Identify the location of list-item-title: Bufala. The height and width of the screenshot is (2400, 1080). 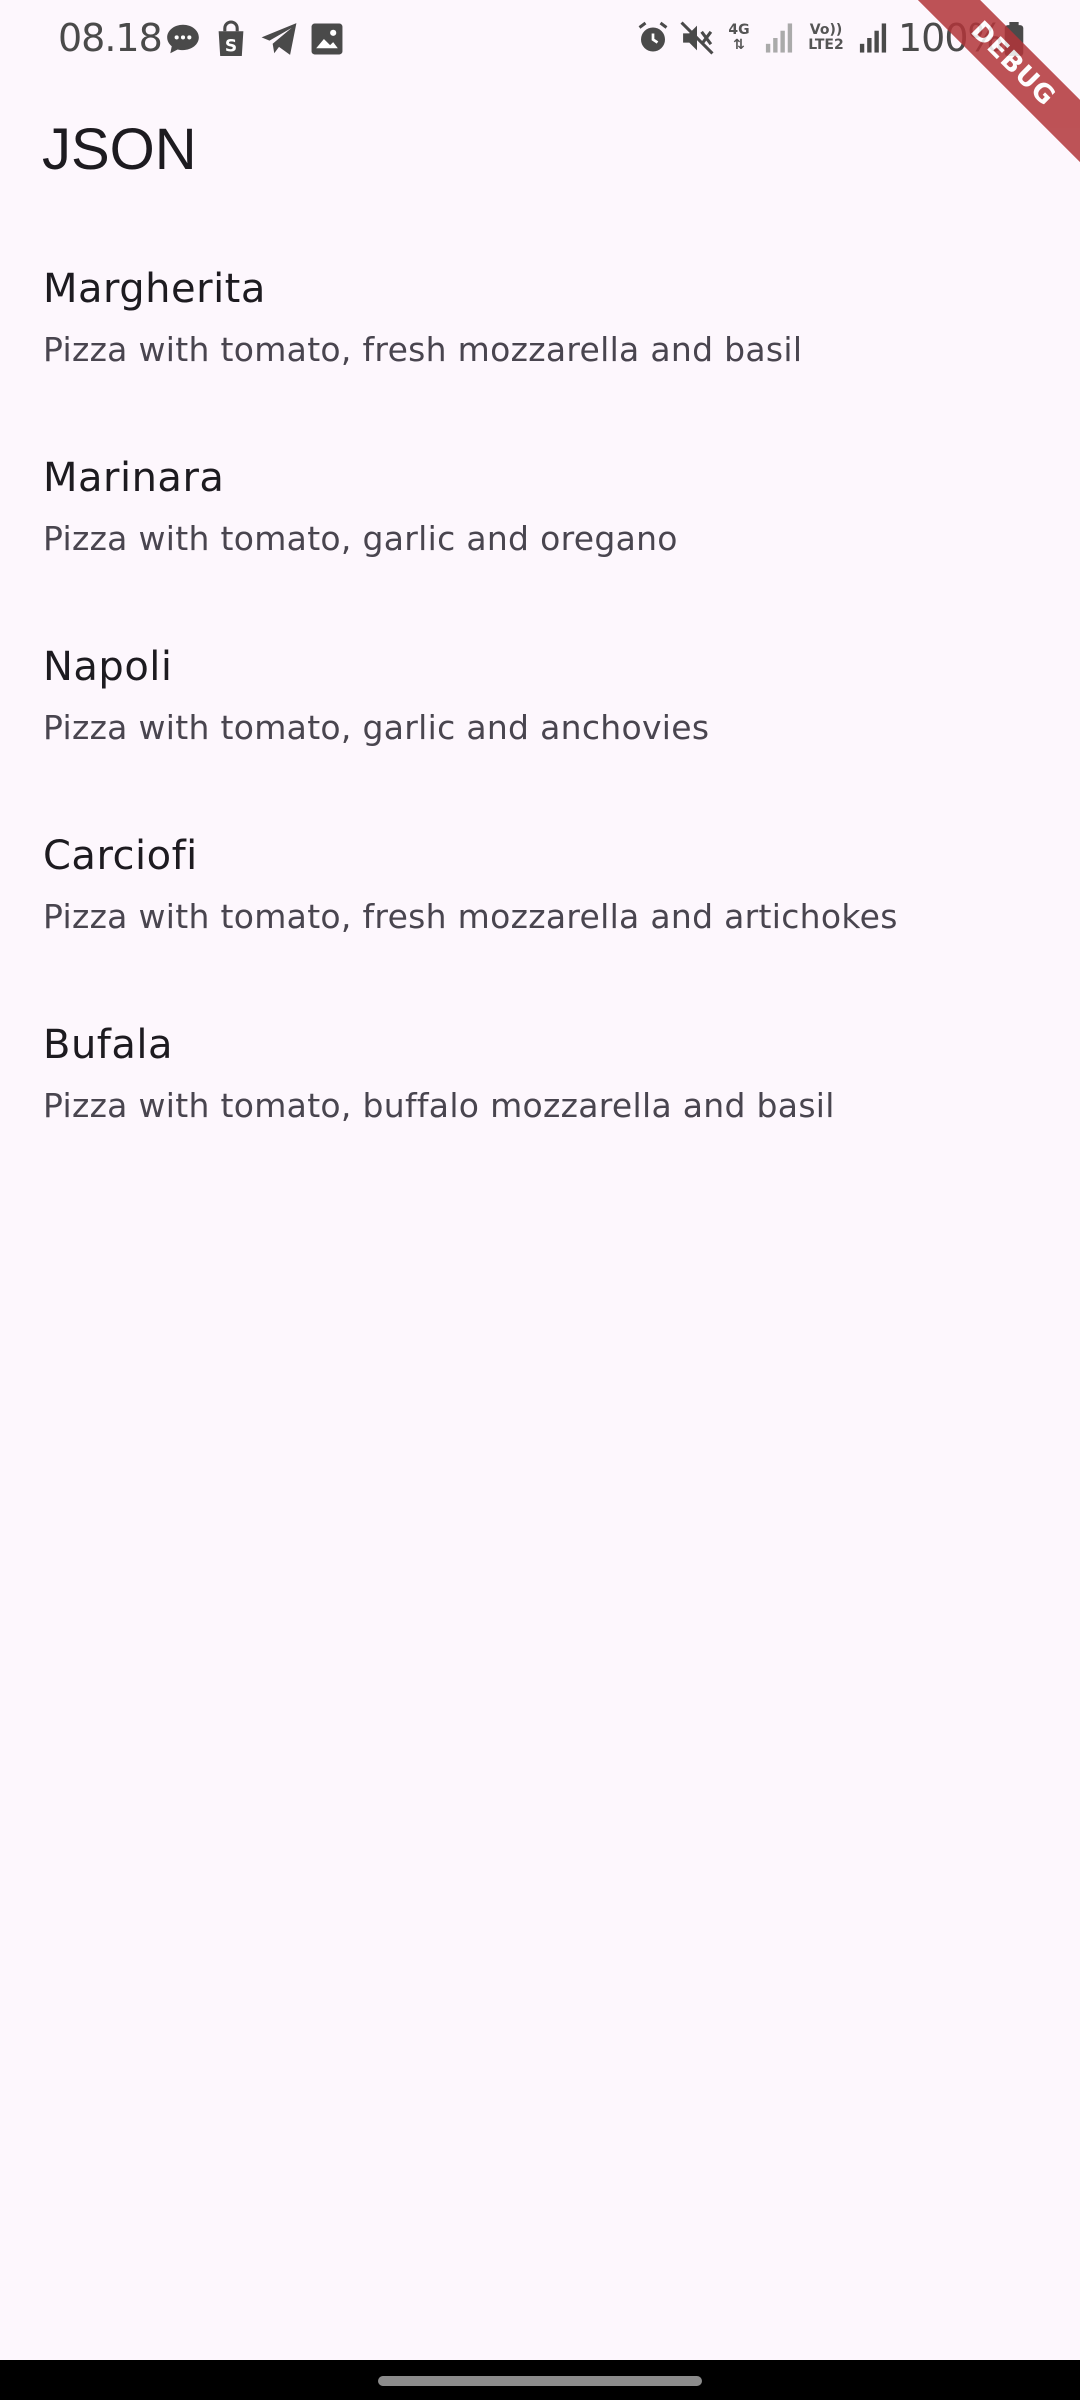
(108, 1045).